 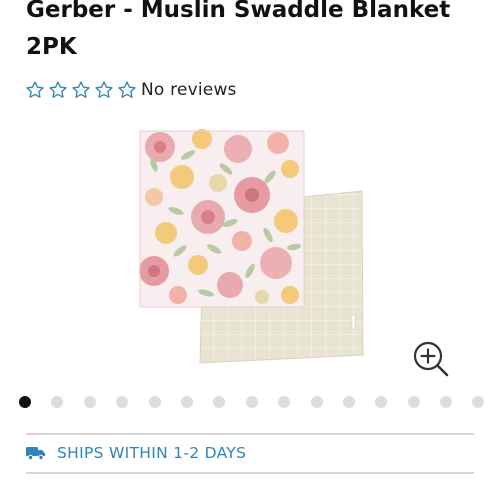 I want to click on gallery-pagination, so click(x=254, y=402).